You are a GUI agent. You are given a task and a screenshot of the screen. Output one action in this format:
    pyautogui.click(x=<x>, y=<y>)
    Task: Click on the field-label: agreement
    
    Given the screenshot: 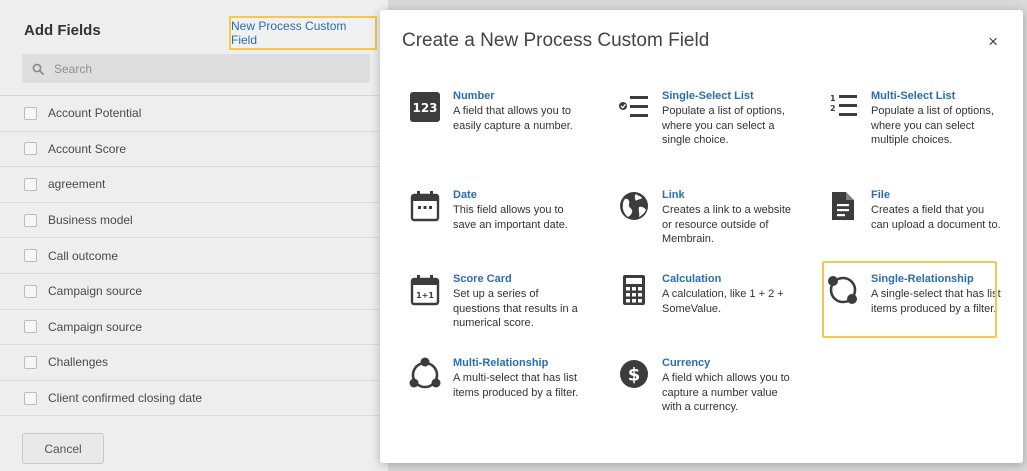 What is the action you would take?
    pyautogui.click(x=77, y=184)
    